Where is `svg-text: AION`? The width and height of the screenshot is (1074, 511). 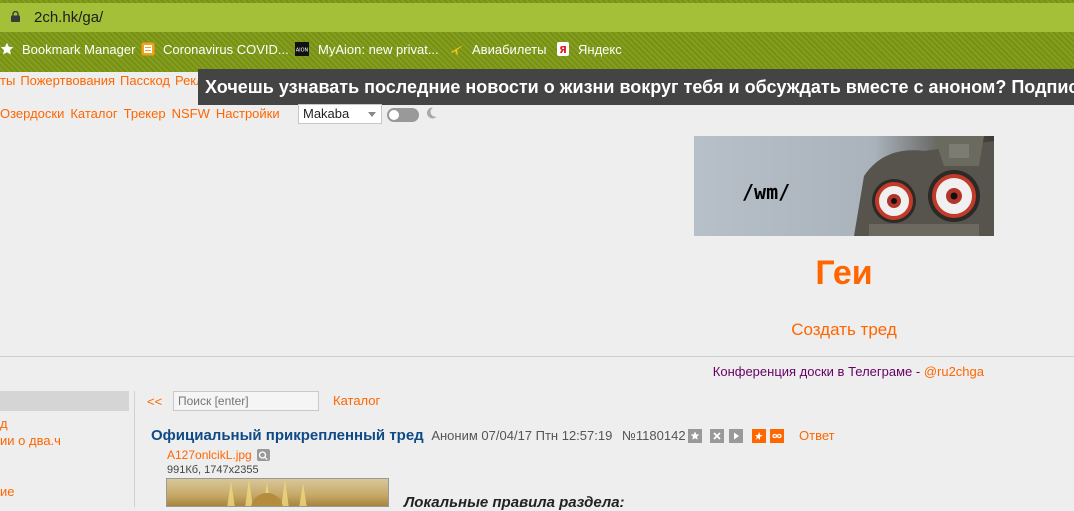
svg-text: AION is located at coordinates (302, 51).